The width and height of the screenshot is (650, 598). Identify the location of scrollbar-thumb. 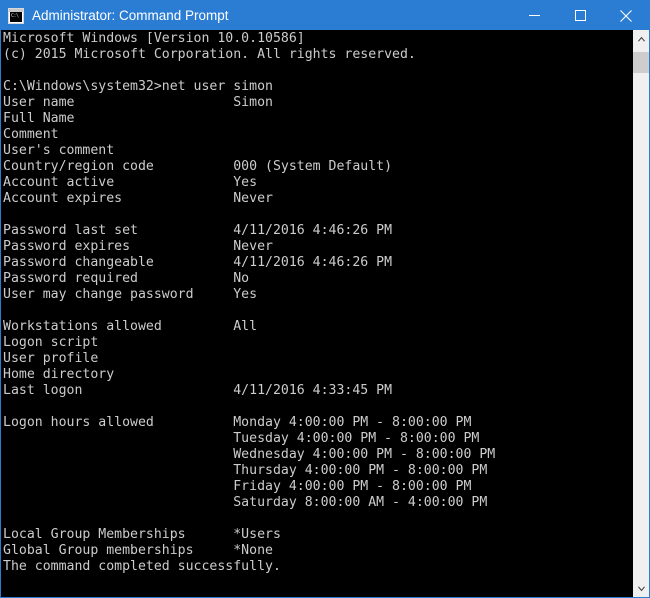
(641, 62).